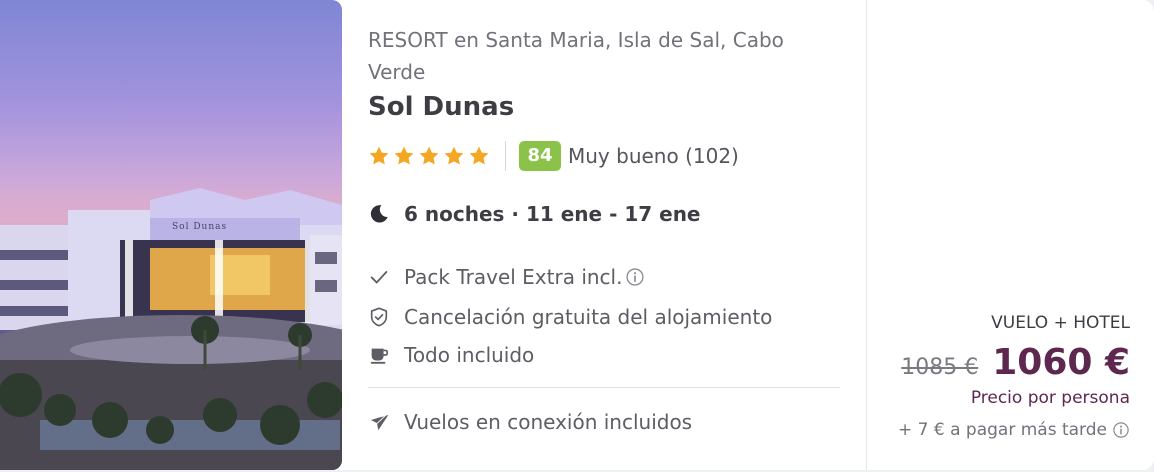 Image resolution: width=1154 pixels, height=472 pixels. Describe the element at coordinates (1061, 362) in the screenshot. I see `current-price: 1060 €` at that location.